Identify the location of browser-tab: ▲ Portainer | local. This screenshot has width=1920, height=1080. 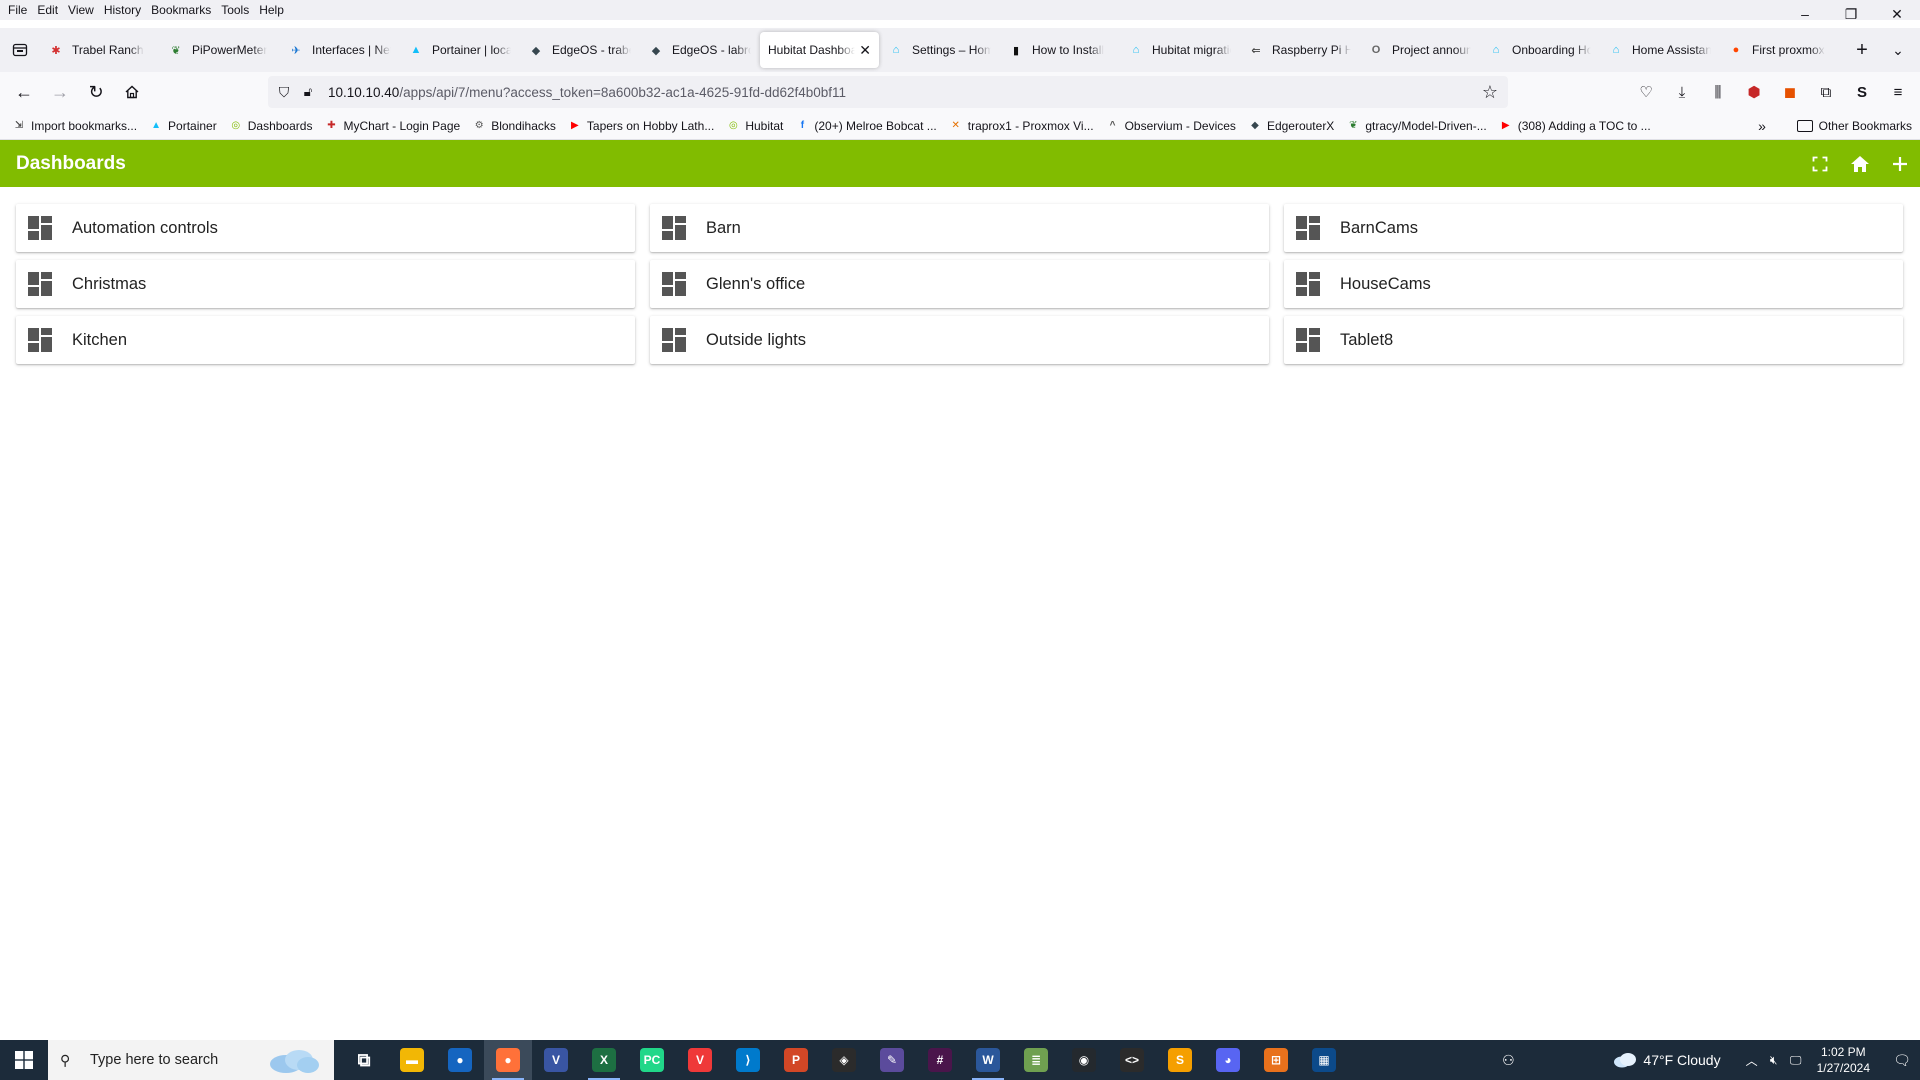
(459, 50).